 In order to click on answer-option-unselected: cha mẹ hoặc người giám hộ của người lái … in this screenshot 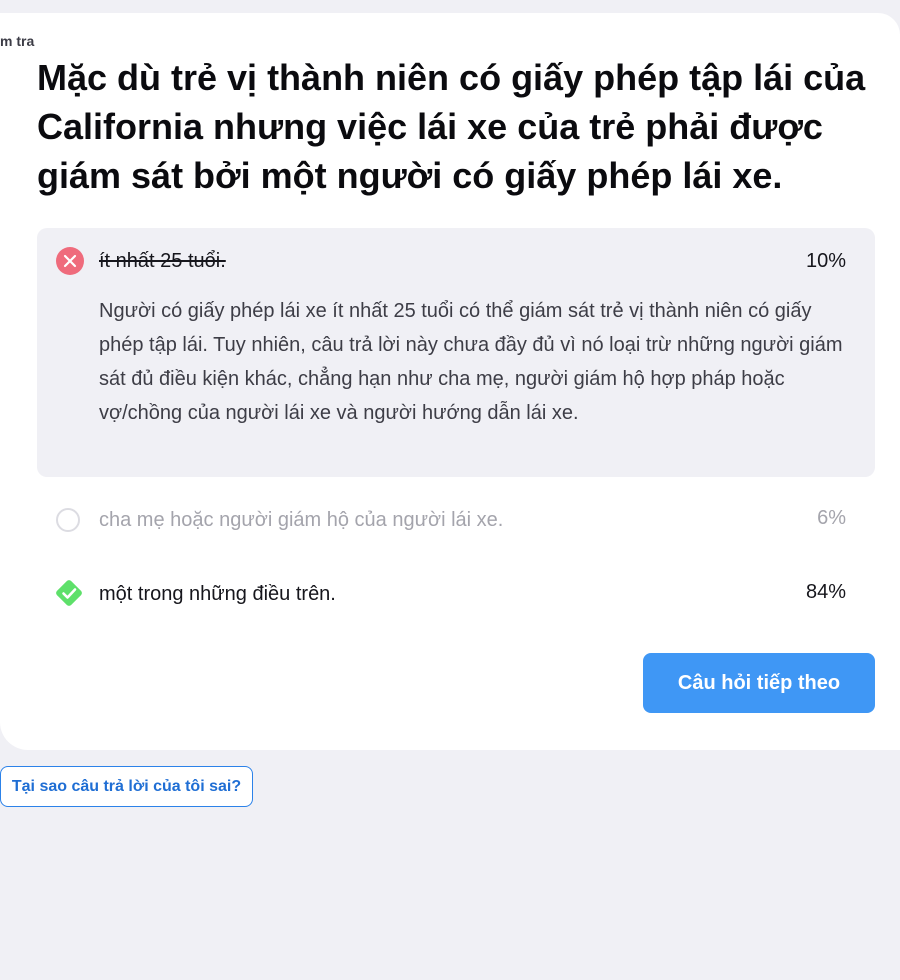, I will do `click(456, 520)`.